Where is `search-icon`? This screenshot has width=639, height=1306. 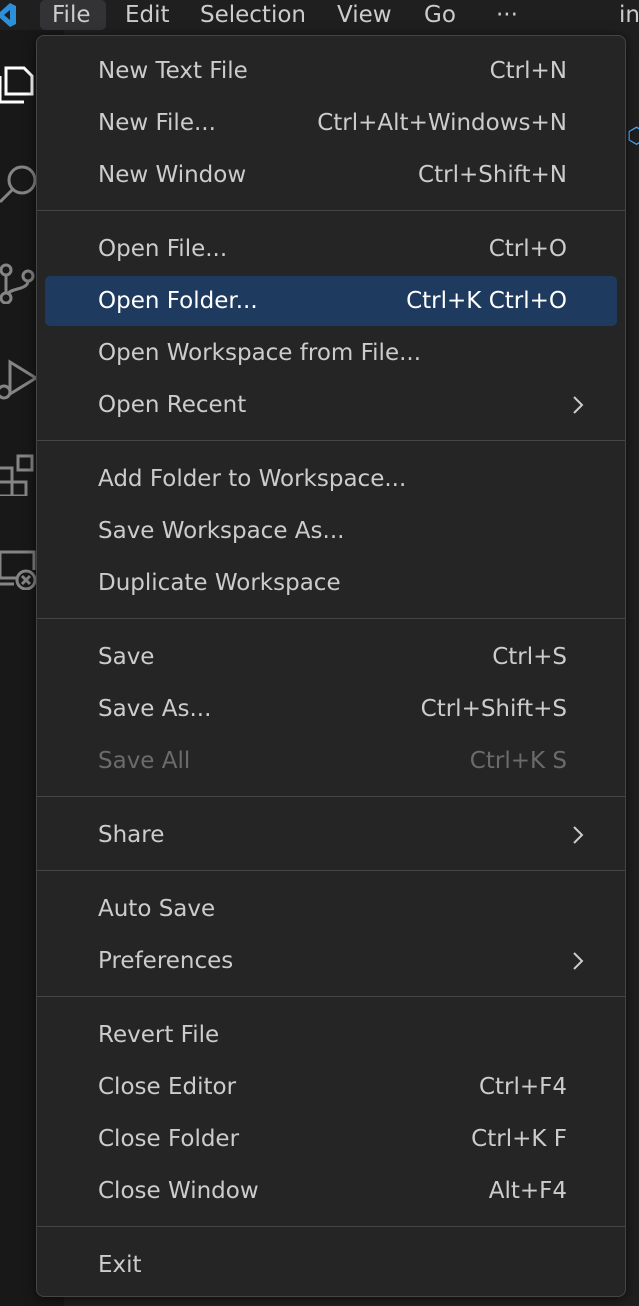 search-icon is located at coordinates (19, 183).